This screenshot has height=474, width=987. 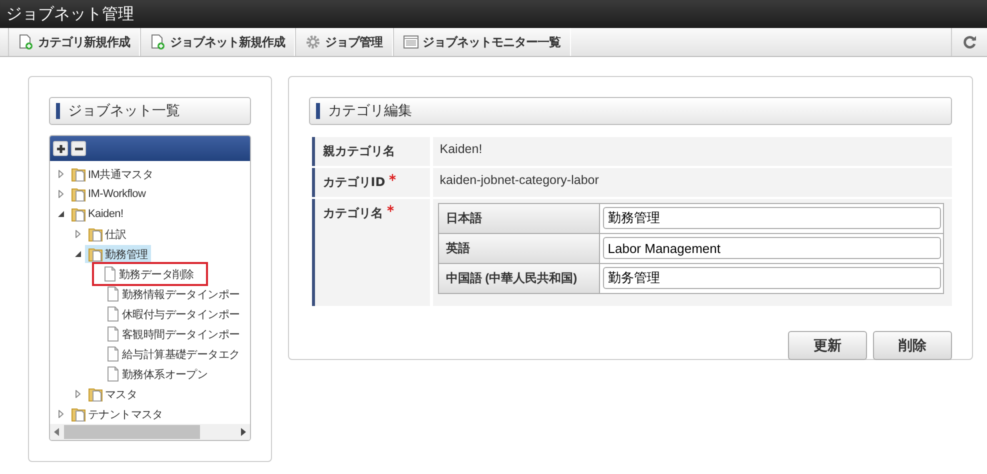 What do you see at coordinates (156, 374) in the screenshot?
I see `tree-item: 勤務体系オープン` at bounding box center [156, 374].